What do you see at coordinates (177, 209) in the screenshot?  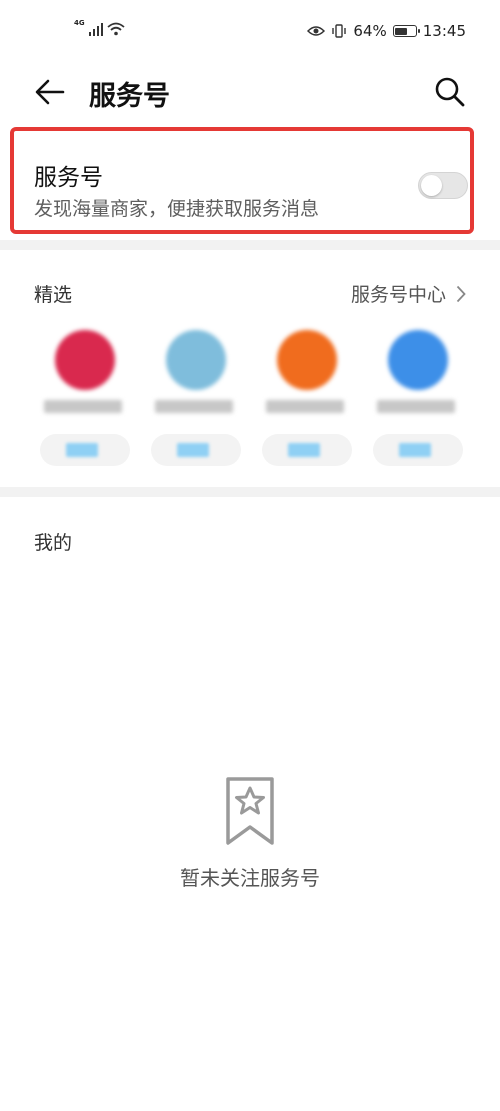 I see `promo-subtitle: 发现海量商家，便捷获取服务消息` at bounding box center [177, 209].